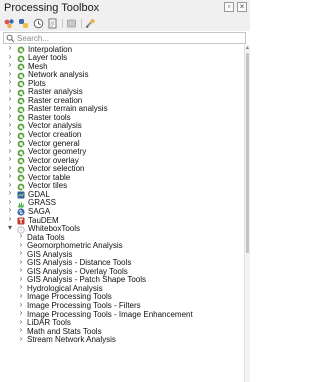  Describe the element at coordinates (90, 23) in the screenshot. I see `options-icon` at that location.